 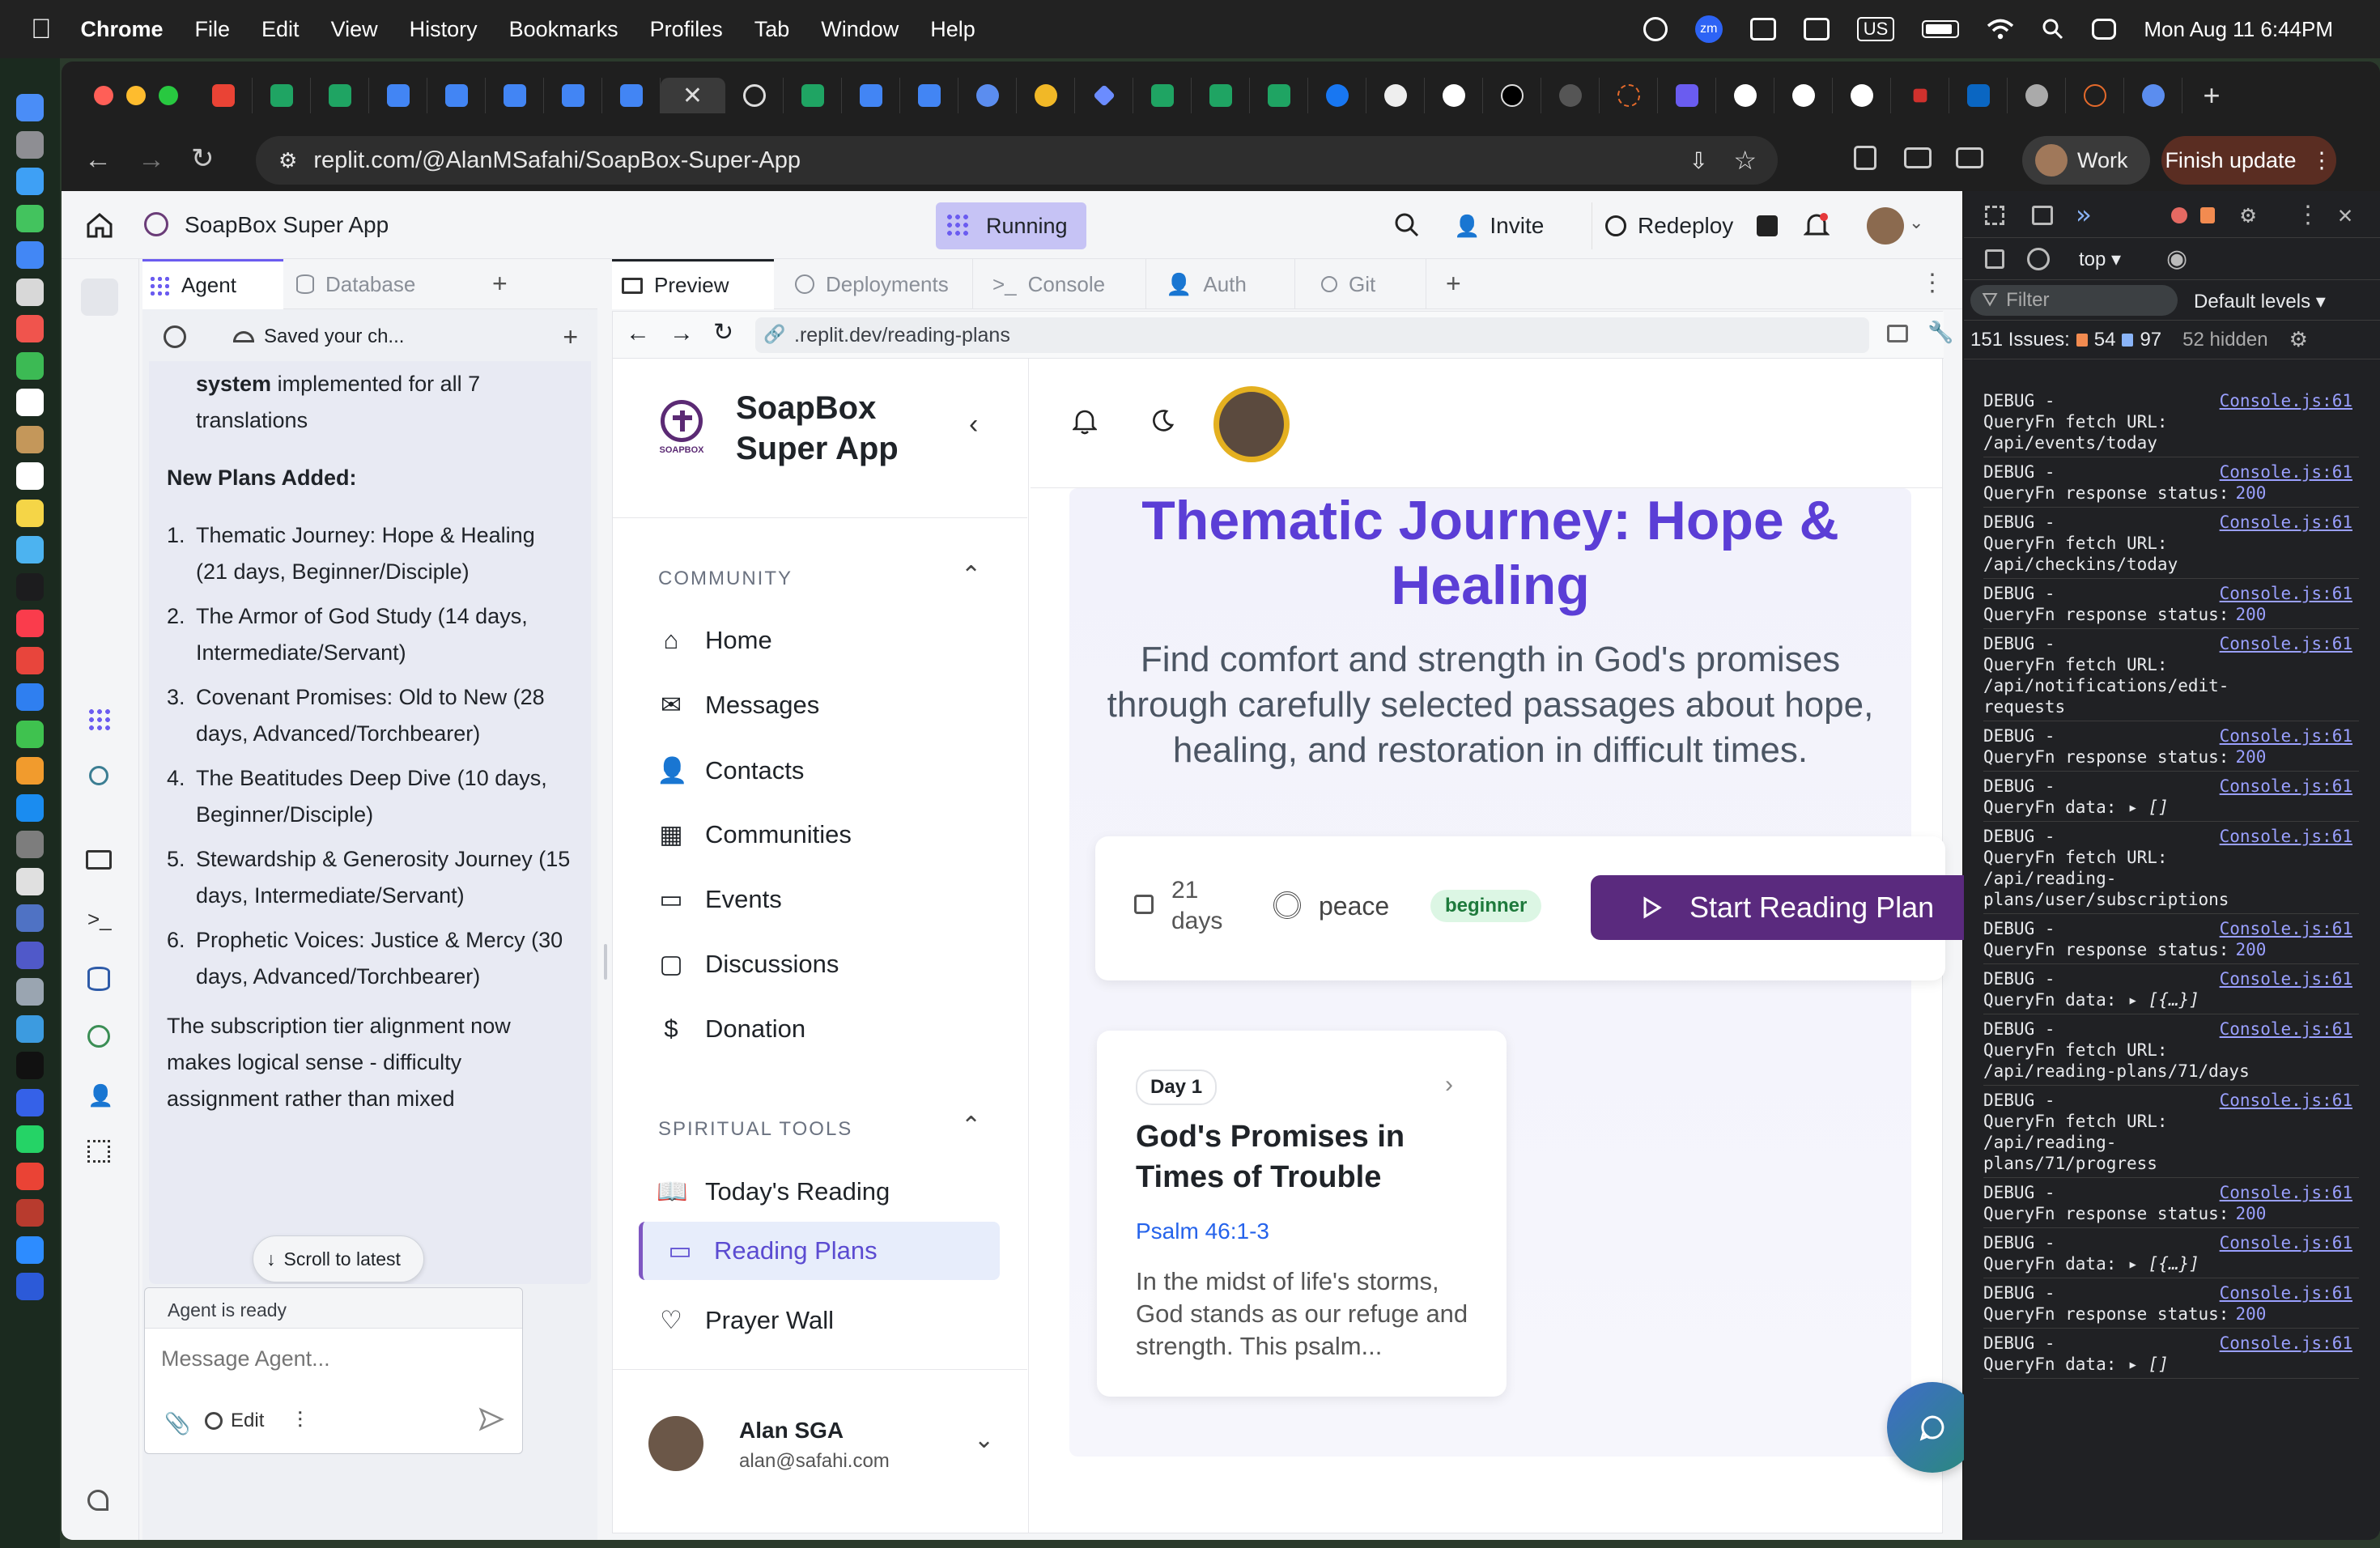 What do you see at coordinates (136, 96) in the screenshot?
I see `minimize-window-button` at bounding box center [136, 96].